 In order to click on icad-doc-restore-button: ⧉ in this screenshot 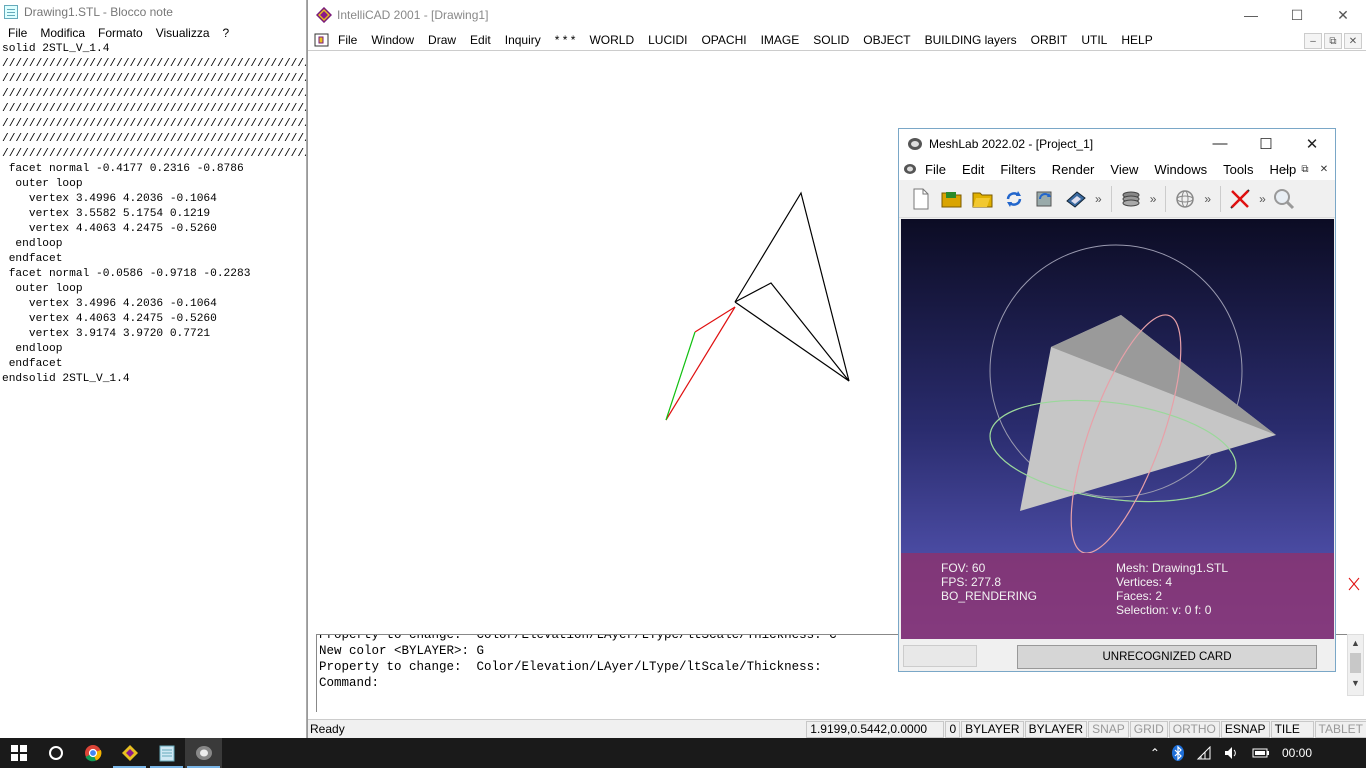, I will do `click(1333, 41)`.